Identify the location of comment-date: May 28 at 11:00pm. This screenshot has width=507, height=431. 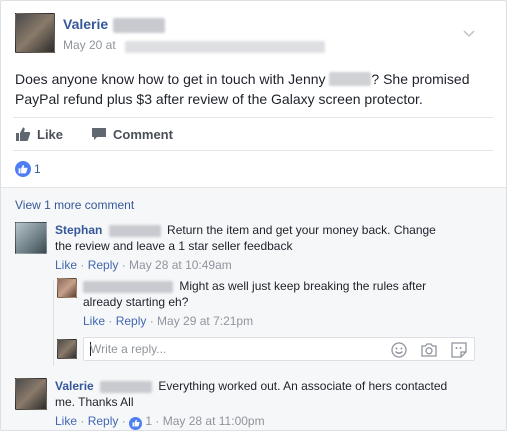
(214, 421).